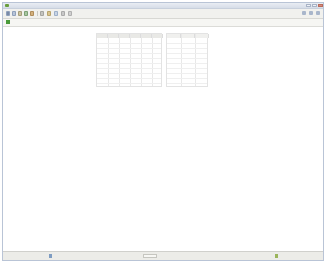 The height and width of the screenshot is (263, 326). Describe the element at coordinates (163, 255) in the screenshot. I see `status-bar` at that location.